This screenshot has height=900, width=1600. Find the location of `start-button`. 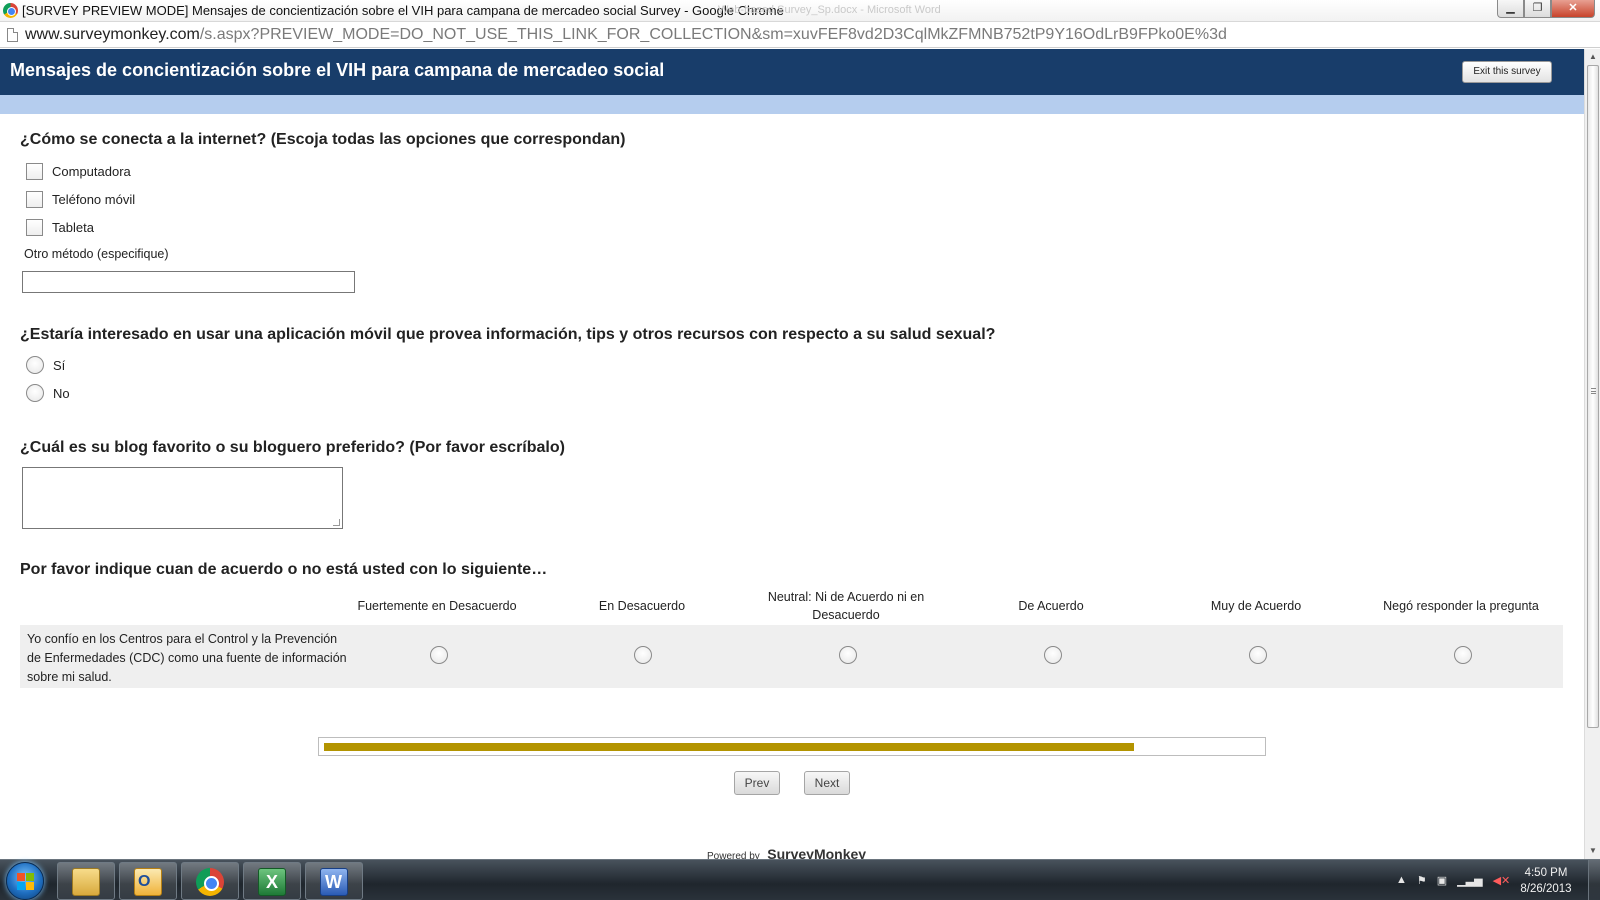

start-button is located at coordinates (25, 881).